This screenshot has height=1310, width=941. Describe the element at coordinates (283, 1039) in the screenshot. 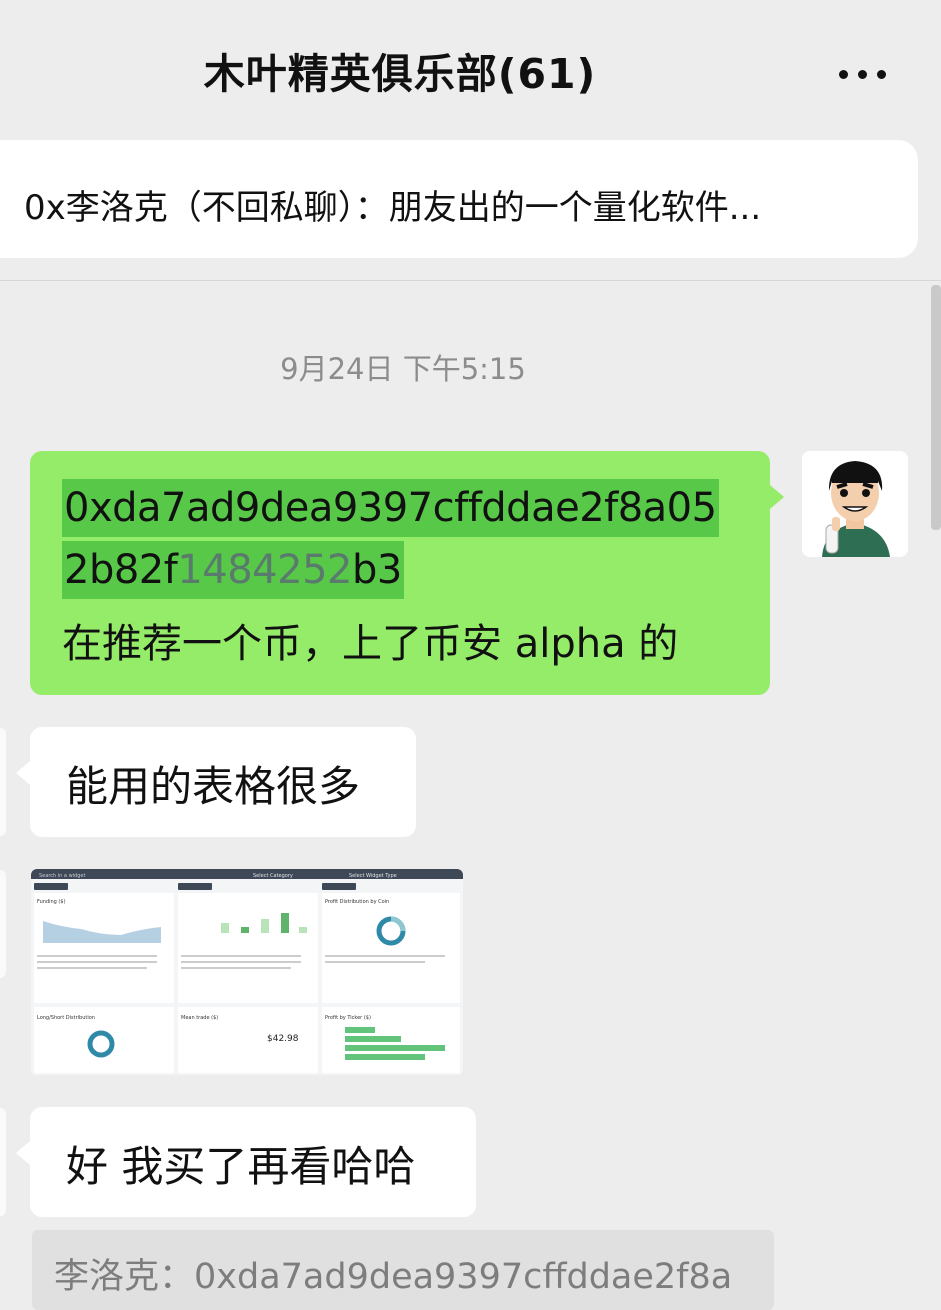

I see `thumb-mean-value: $42.98` at that location.